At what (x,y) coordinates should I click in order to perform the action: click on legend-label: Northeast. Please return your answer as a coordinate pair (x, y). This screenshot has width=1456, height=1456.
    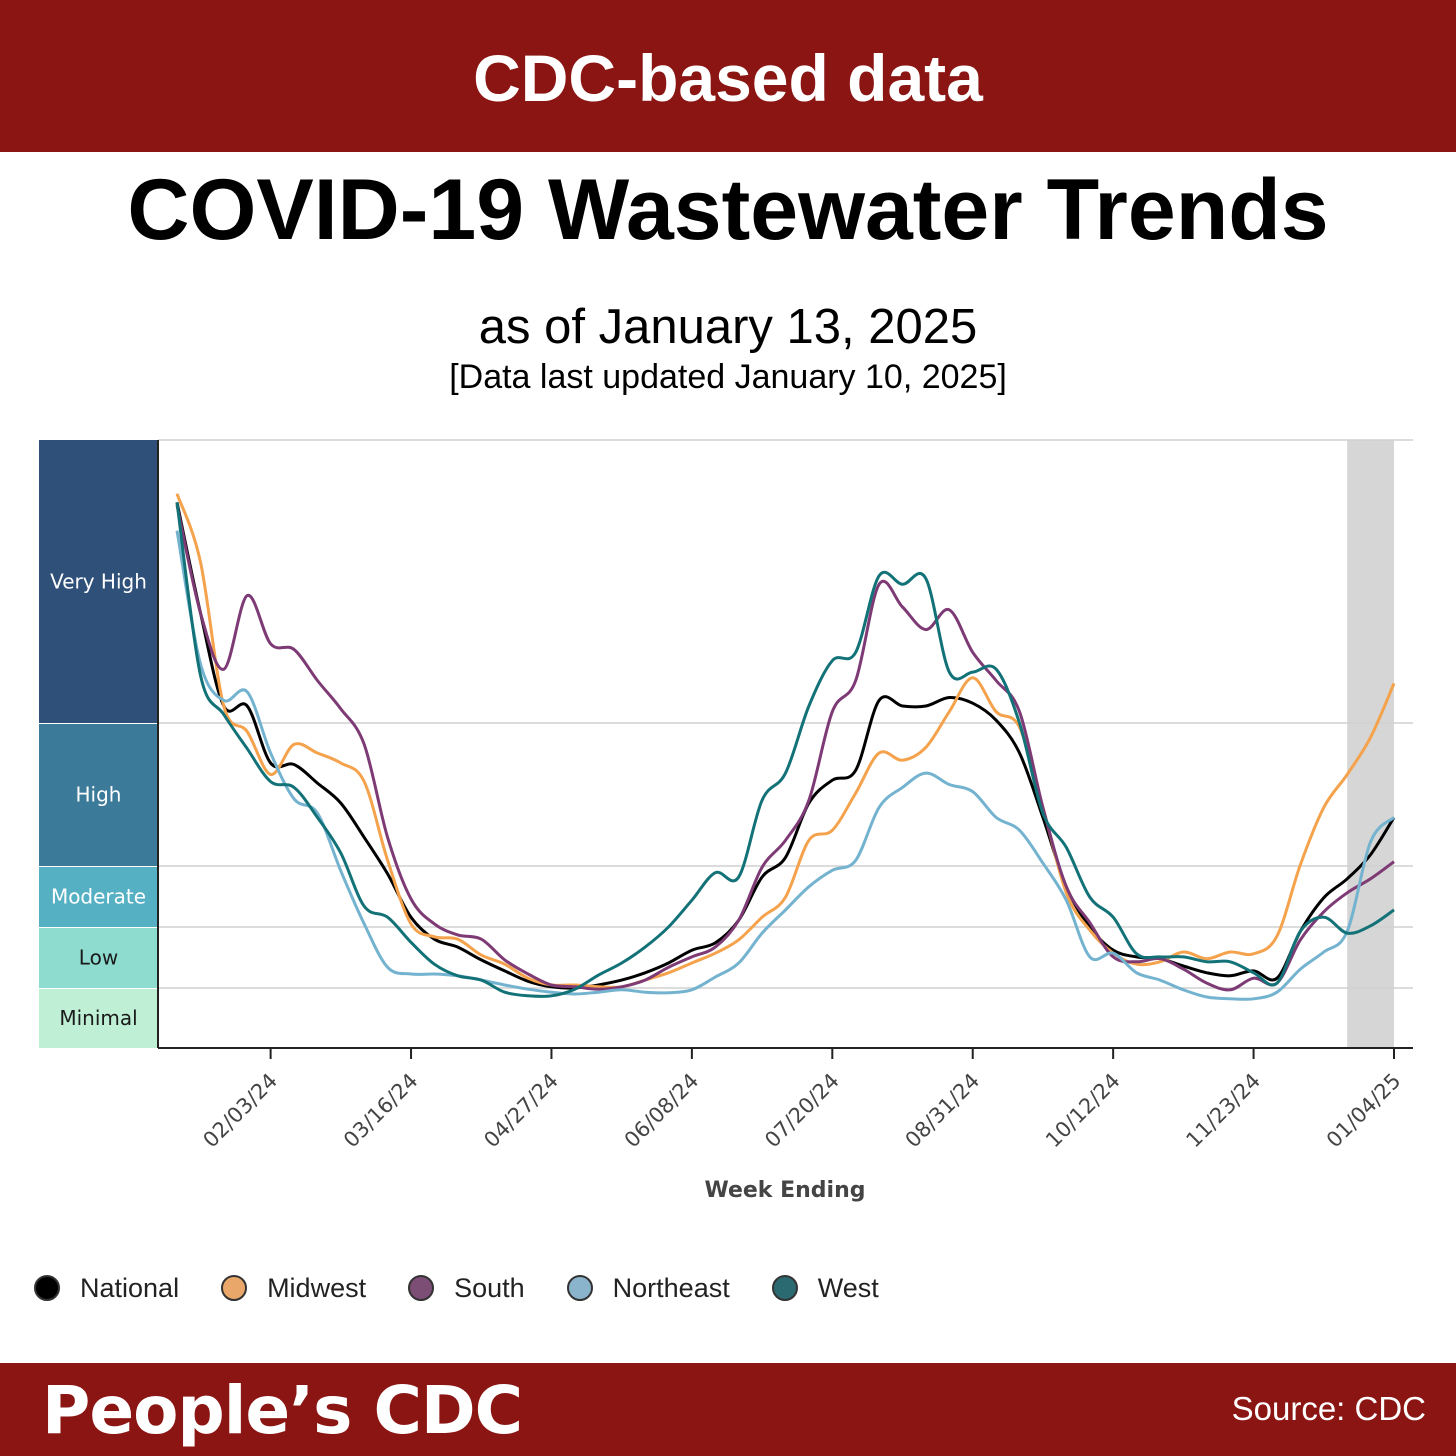
    Looking at the image, I should click on (671, 1287).